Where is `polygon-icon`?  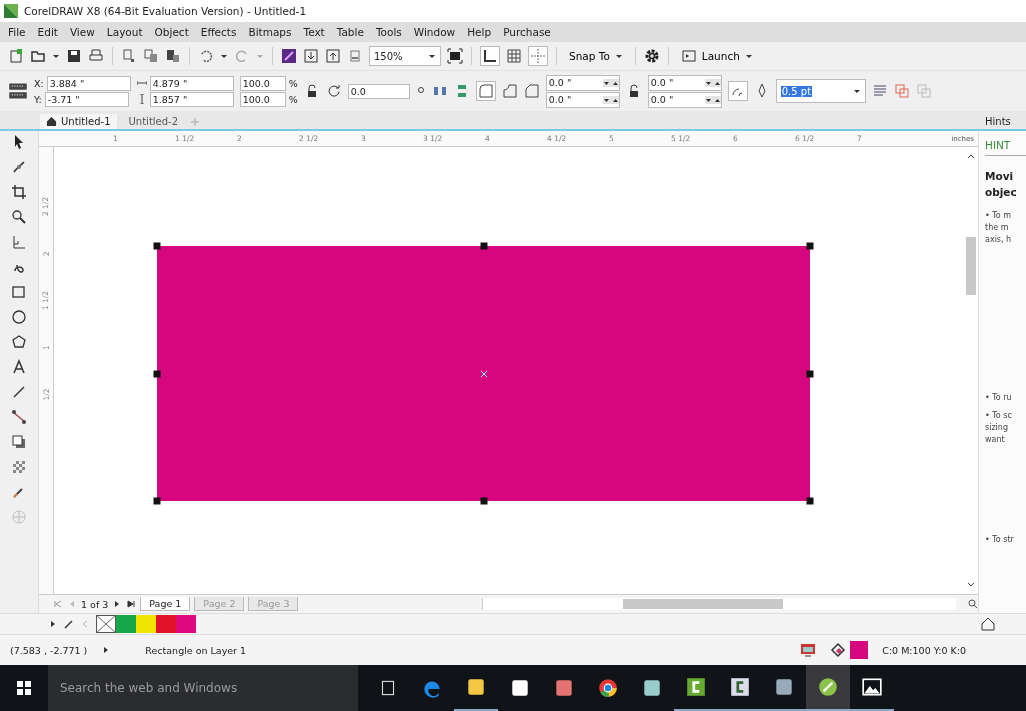 polygon-icon is located at coordinates (19, 342).